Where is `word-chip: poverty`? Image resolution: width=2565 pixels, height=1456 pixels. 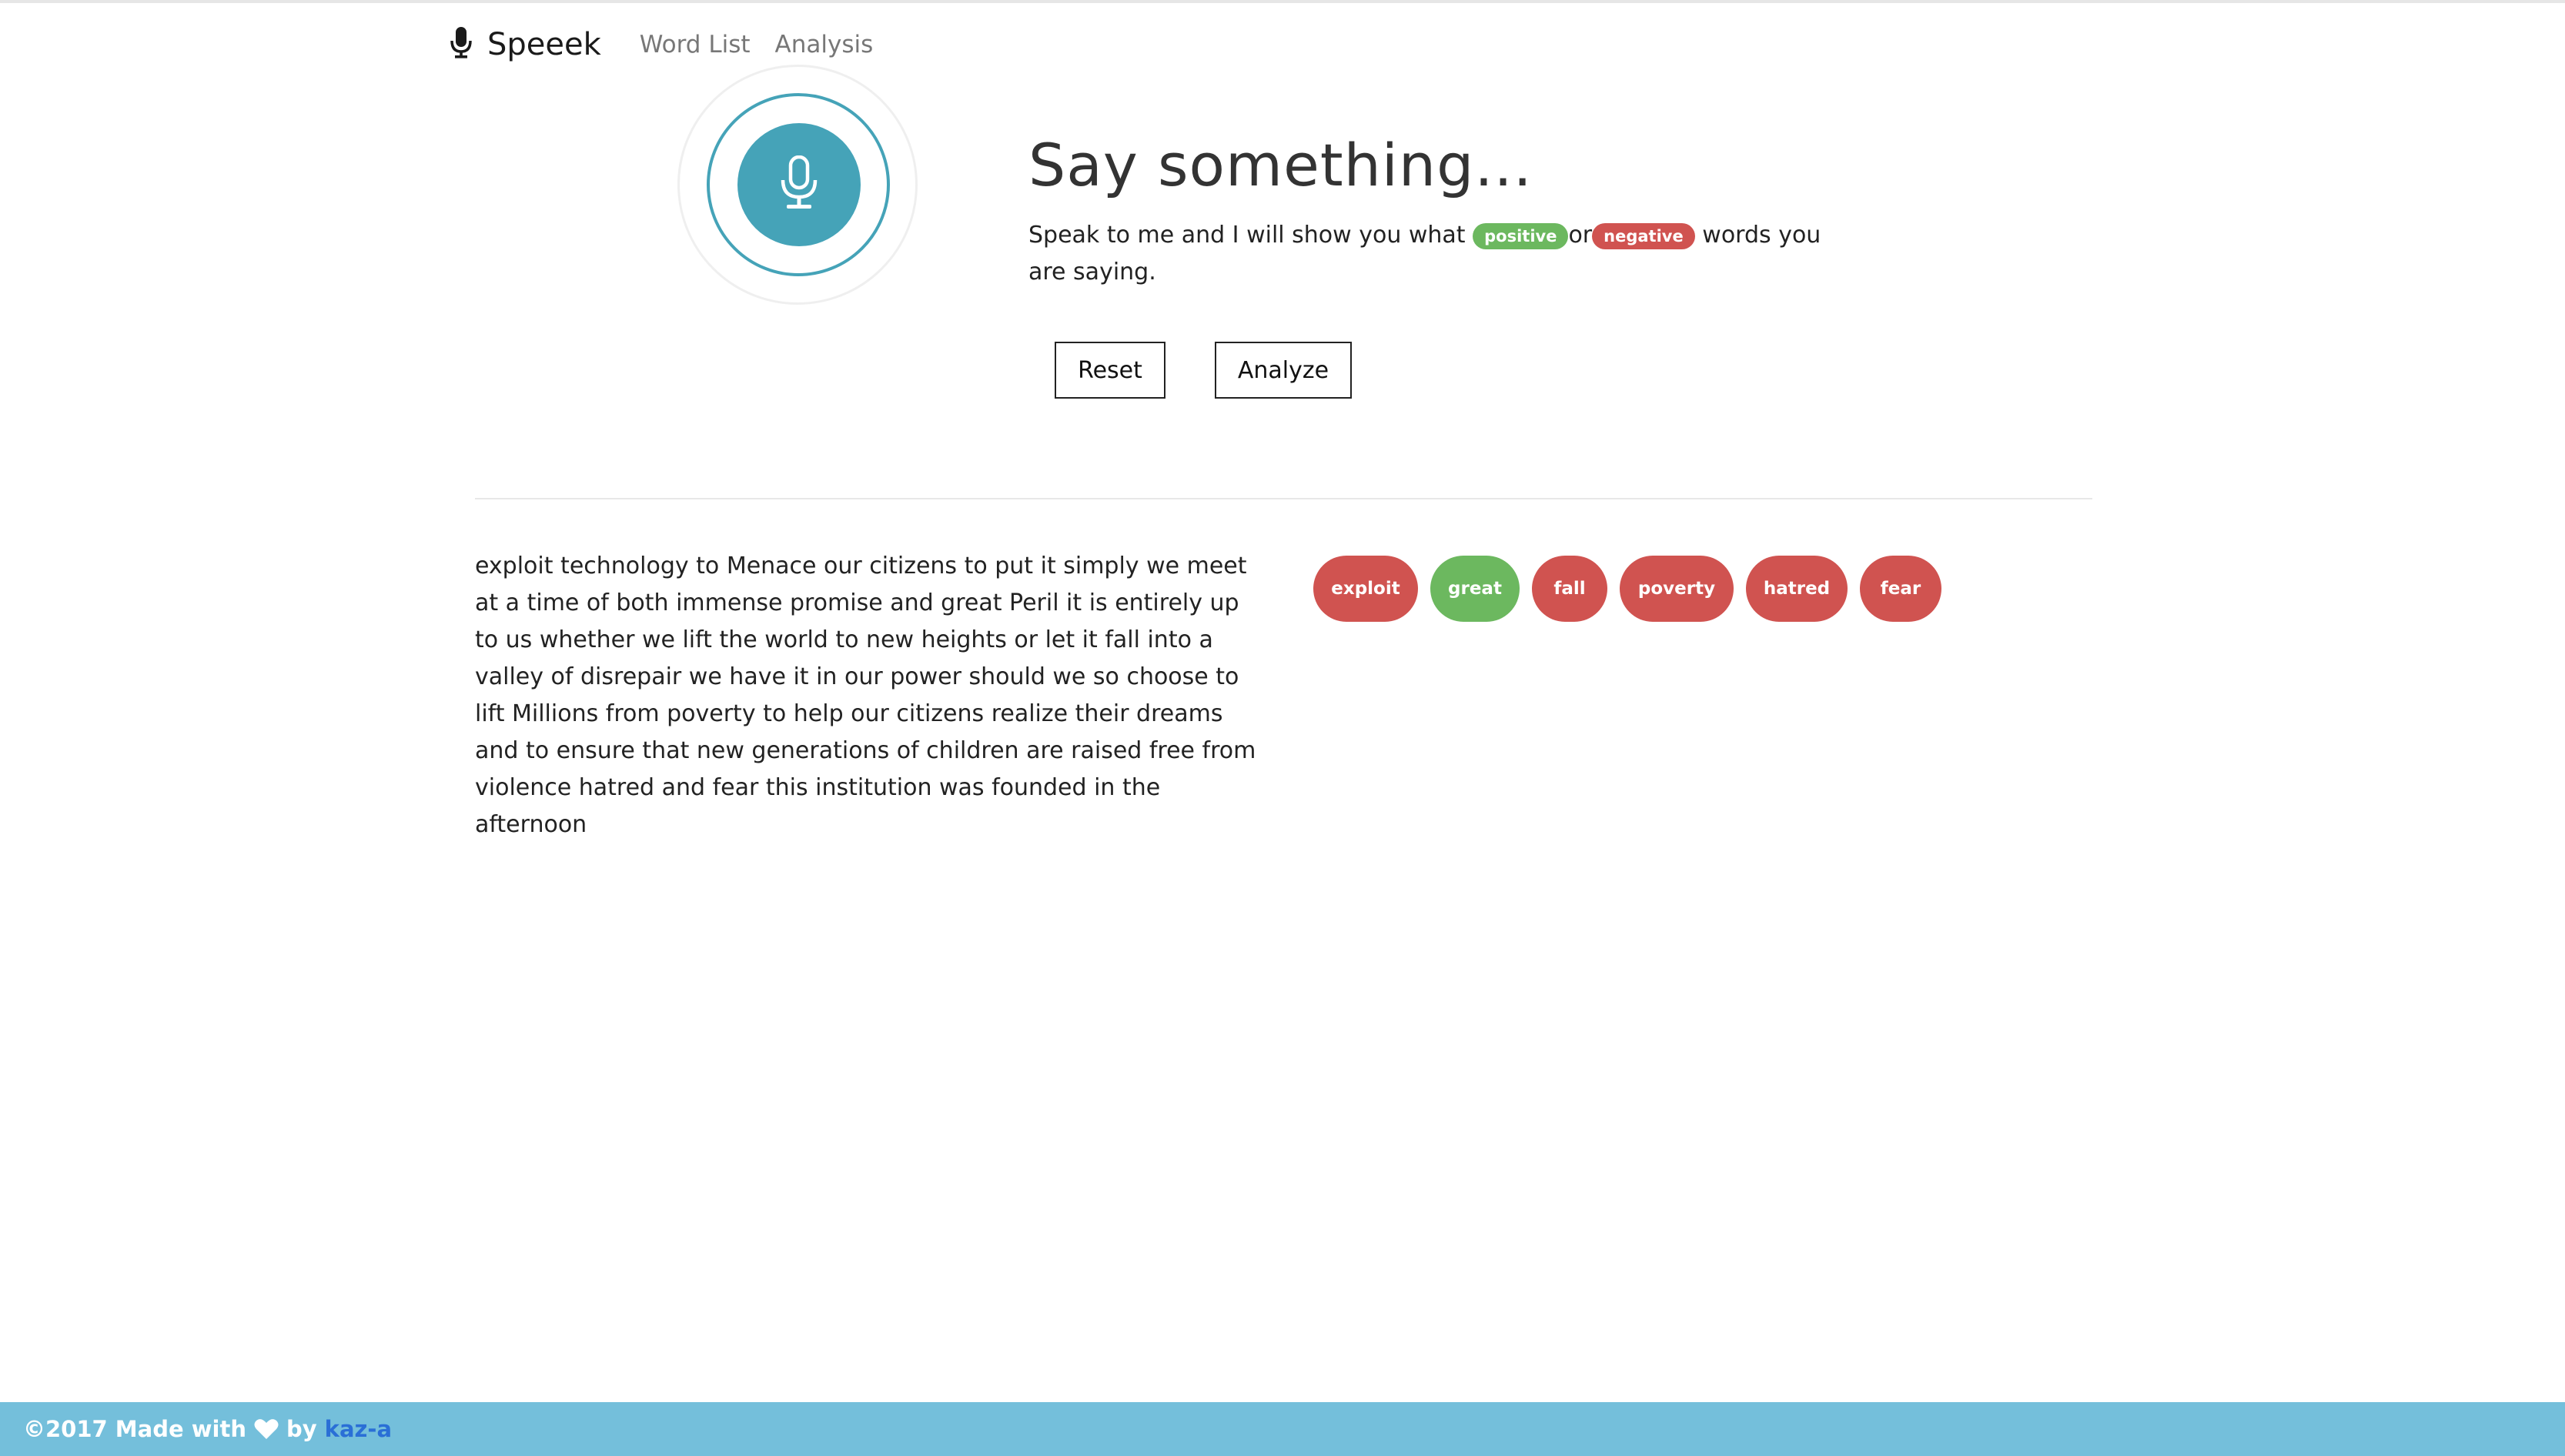
word-chip: poverty is located at coordinates (1677, 589).